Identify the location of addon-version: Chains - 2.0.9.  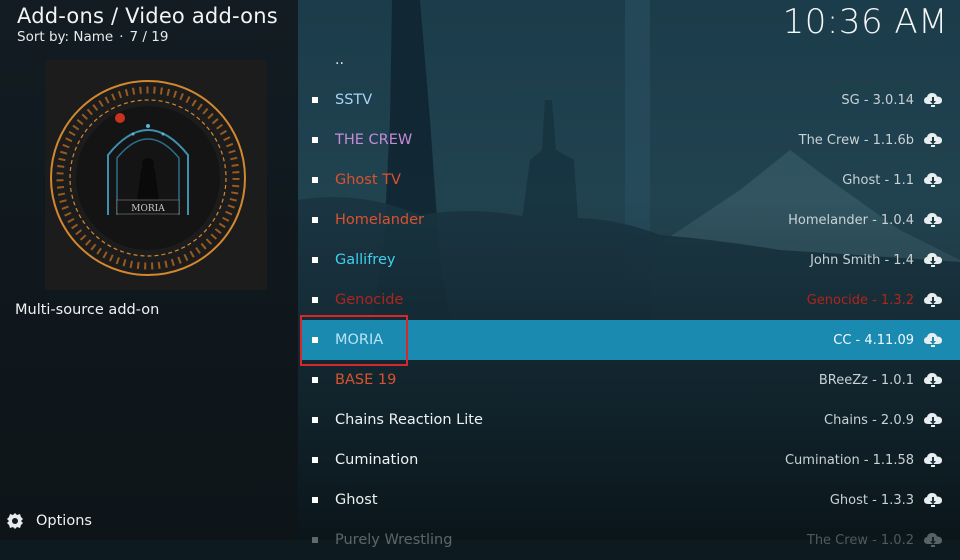
(869, 420).